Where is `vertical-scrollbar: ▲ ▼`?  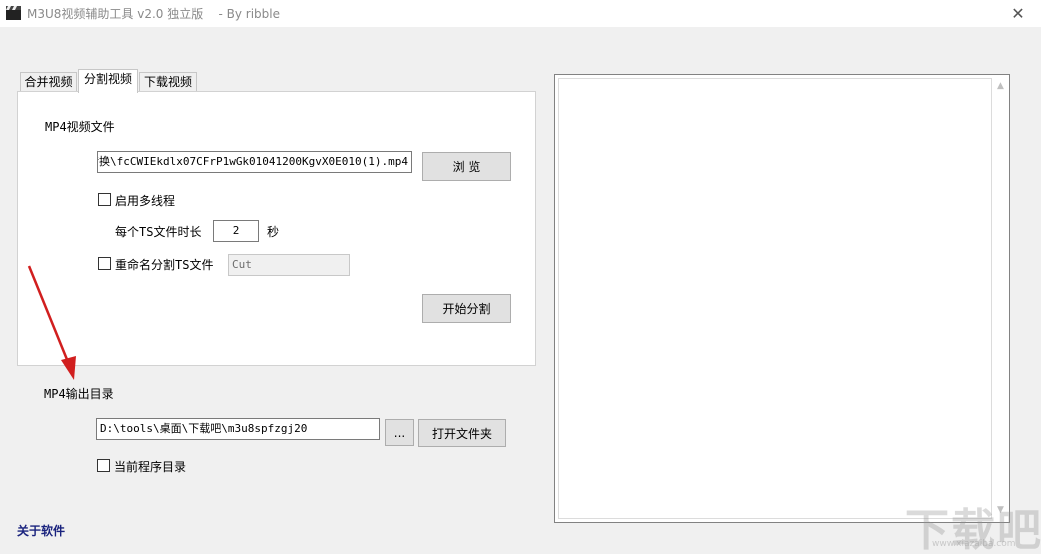 vertical-scrollbar: ▲ ▼ is located at coordinates (1000, 298).